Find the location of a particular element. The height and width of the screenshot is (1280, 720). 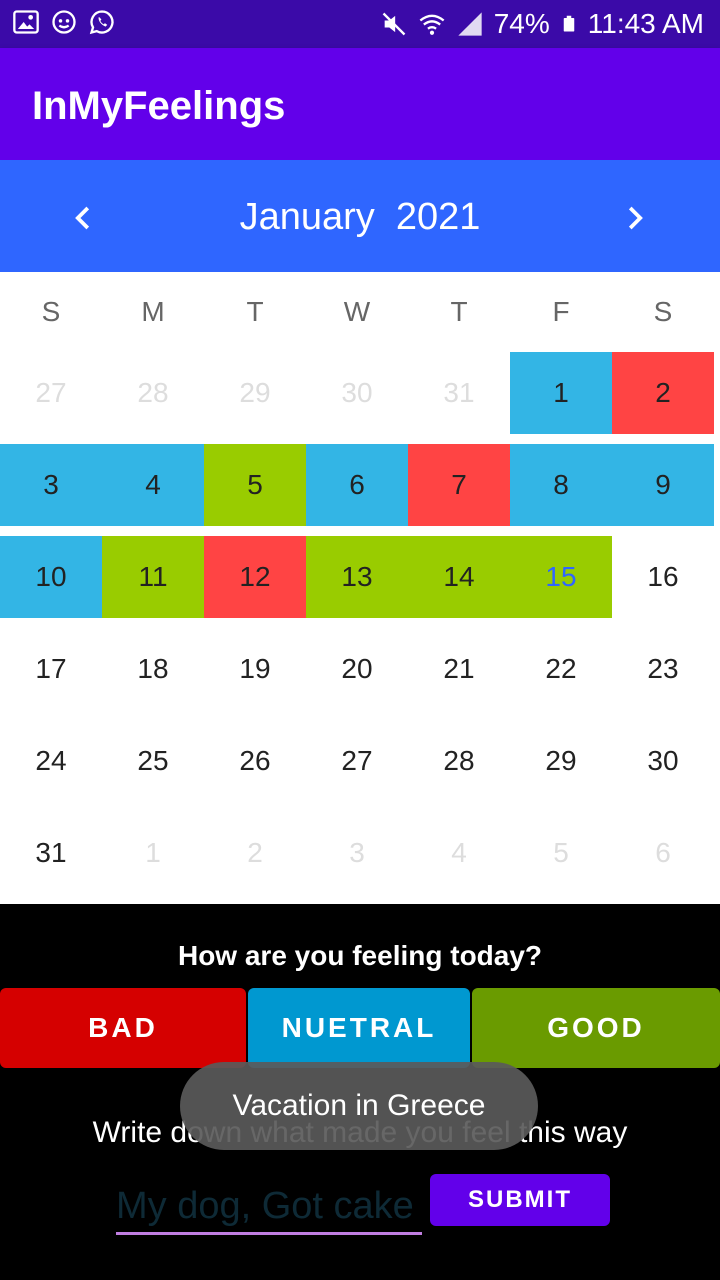

status-right: 74% 11:43 AM is located at coordinates (542, 24).